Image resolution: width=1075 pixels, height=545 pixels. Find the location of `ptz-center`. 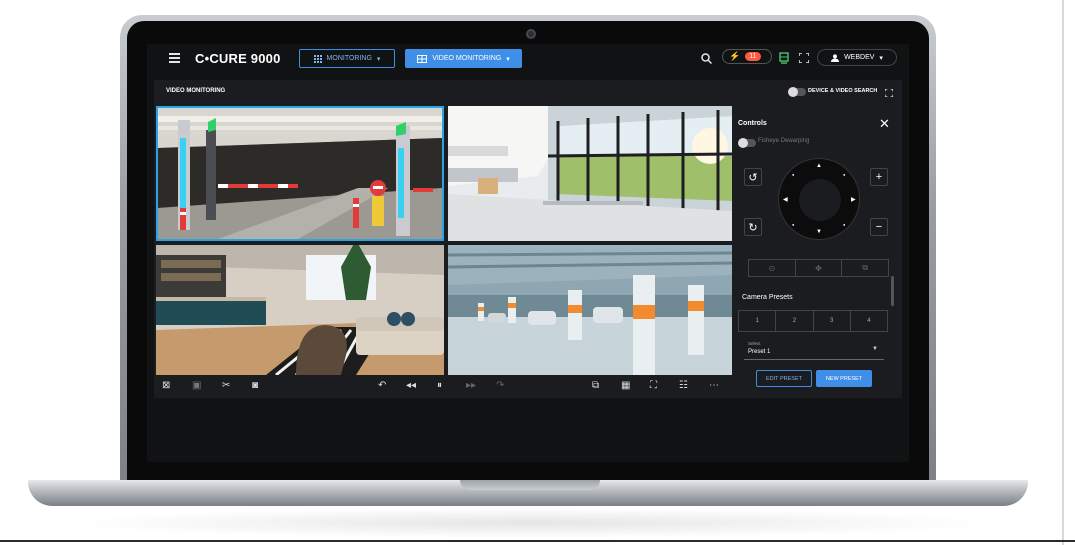

ptz-center is located at coordinates (820, 200).